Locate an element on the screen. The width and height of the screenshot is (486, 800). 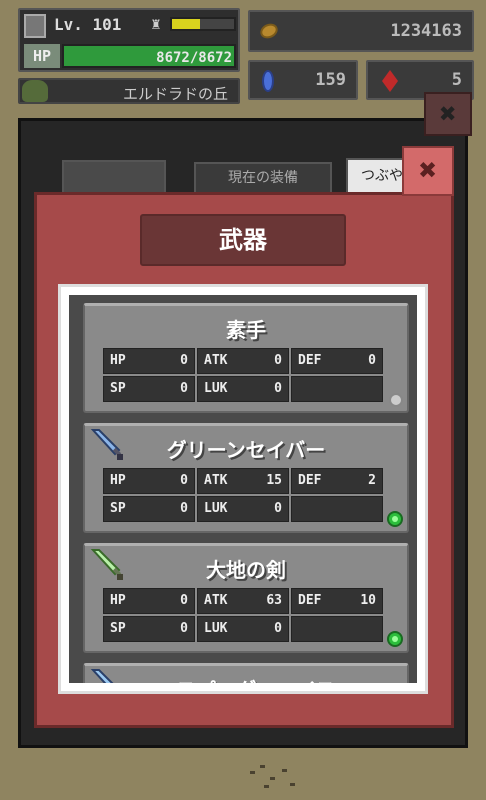
ground-pebbles is located at coordinates (280, 780).